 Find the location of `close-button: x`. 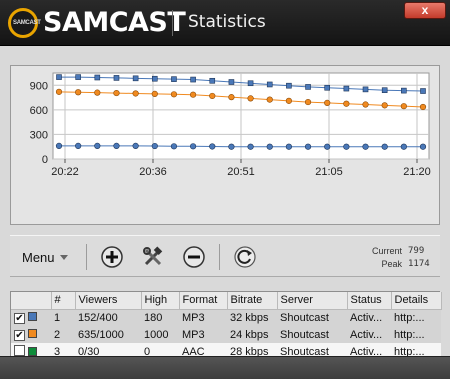

close-button: x is located at coordinates (425, 10).